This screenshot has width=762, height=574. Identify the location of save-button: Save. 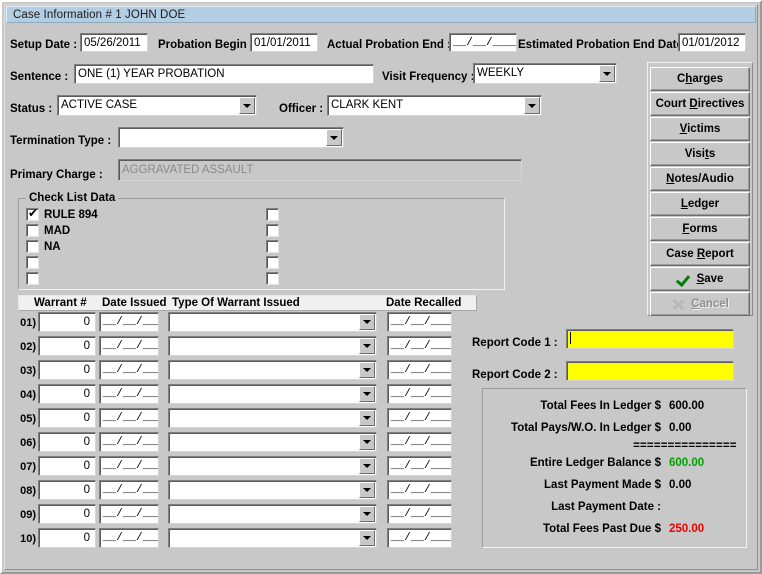
(700, 279).